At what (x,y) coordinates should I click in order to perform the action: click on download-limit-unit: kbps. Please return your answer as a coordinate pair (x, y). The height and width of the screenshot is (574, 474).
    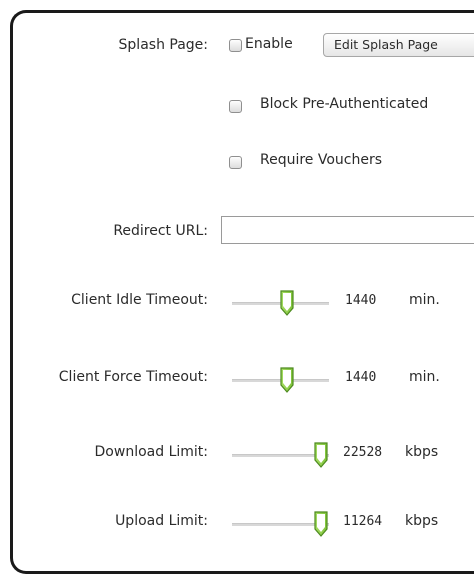
    Looking at the image, I should click on (422, 452).